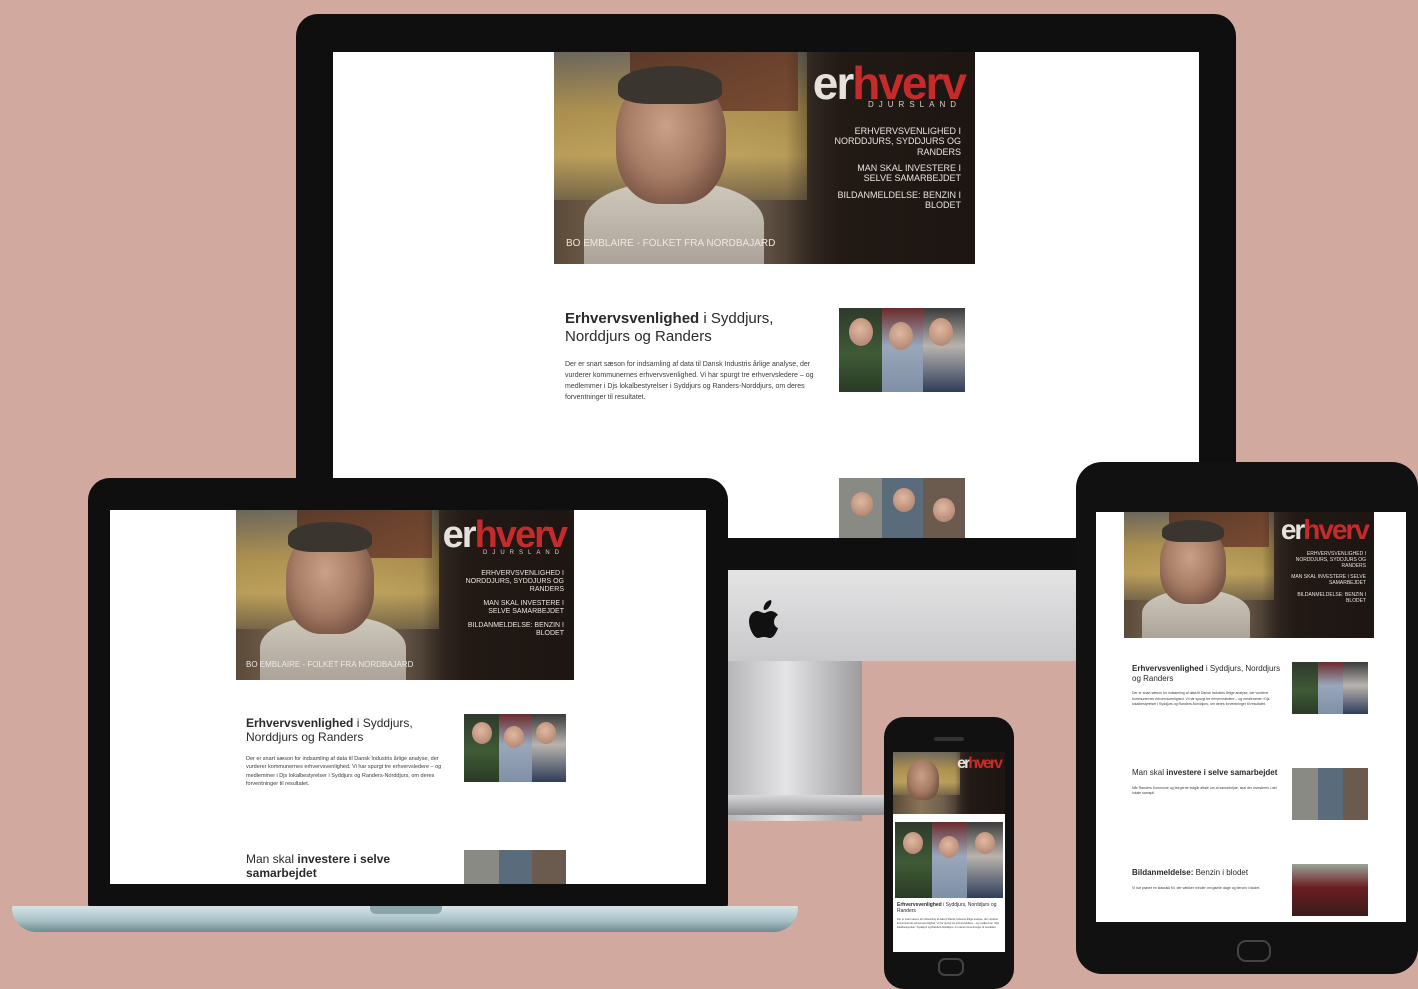 The width and height of the screenshot is (1418, 989). I want to click on phone-home-button, so click(951, 967).